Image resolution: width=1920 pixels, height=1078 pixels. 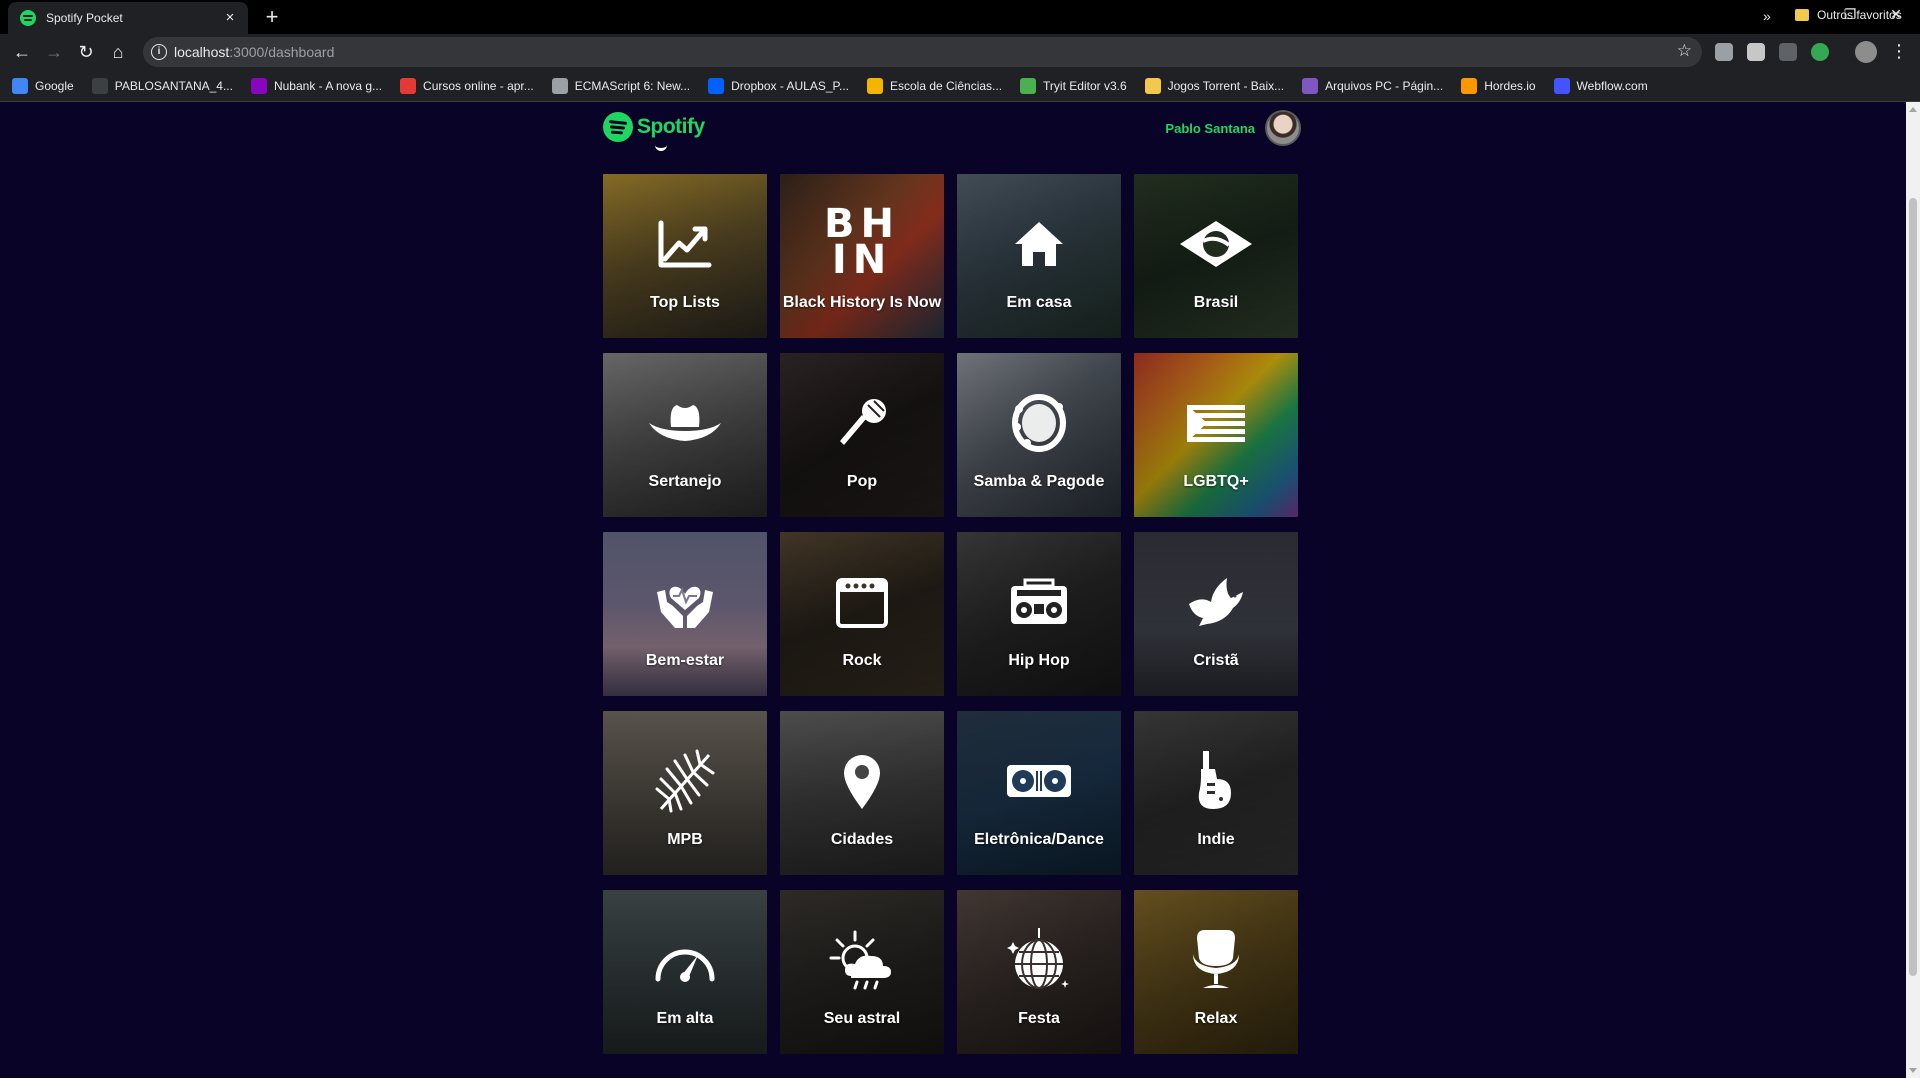 I want to click on category-tile: Eletrônica/Dance, so click(x=1039, y=793).